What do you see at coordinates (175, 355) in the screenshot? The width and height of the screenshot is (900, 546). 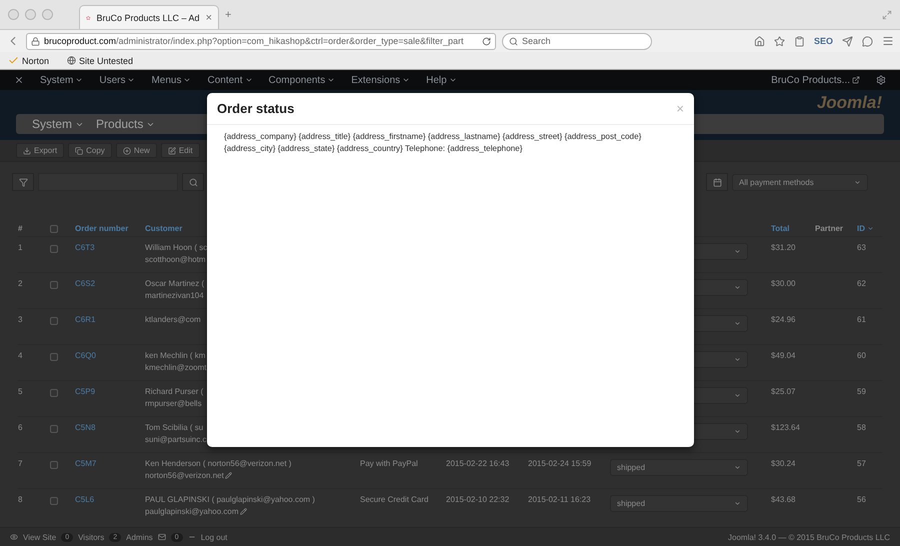 I see `customer-name: ken Mechlin ( km` at bounding box center [175, 355].